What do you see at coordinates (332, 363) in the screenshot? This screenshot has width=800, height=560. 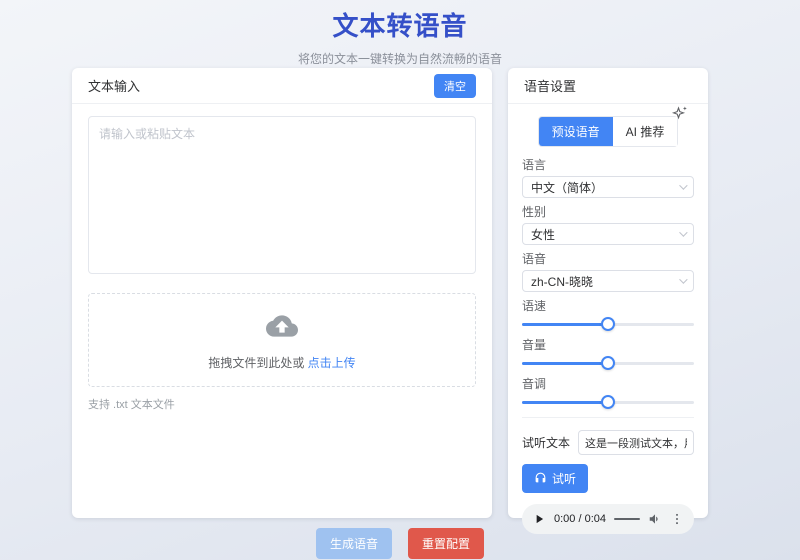 I see `upload-click-link: 点击上传` at bounding box center [332, 363].